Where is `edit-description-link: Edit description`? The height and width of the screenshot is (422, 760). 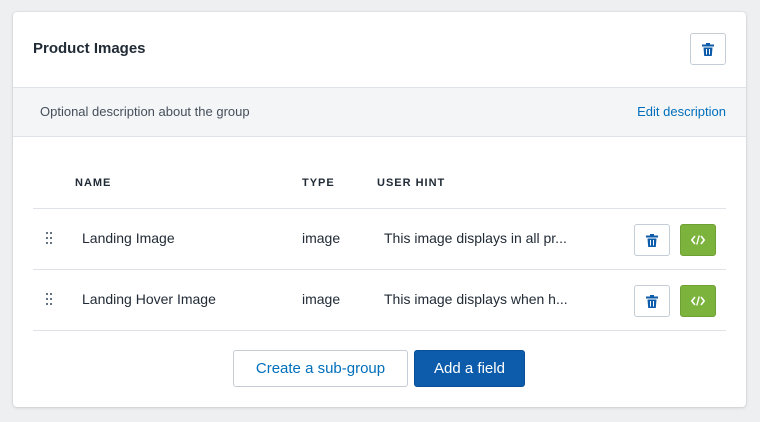
edit-description-link: Edit description is located at coordinates (681, 111).